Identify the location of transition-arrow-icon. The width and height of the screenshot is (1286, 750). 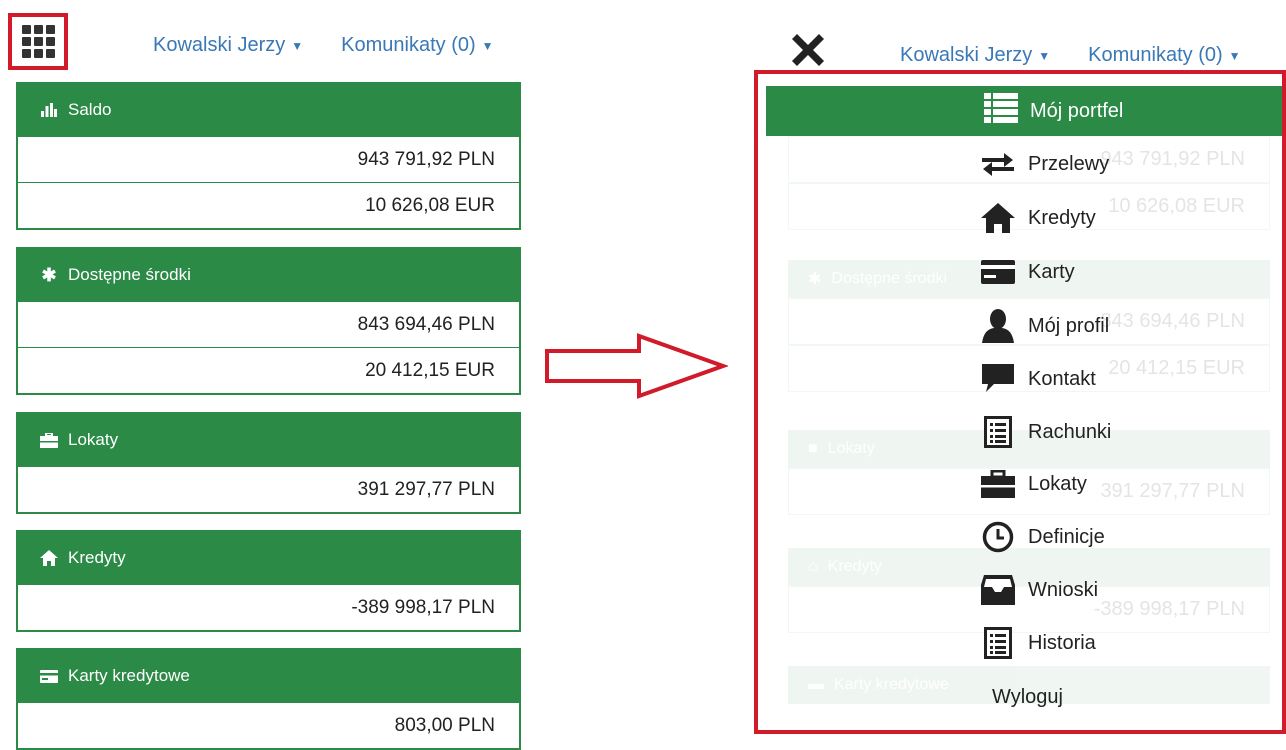
(636, 368).